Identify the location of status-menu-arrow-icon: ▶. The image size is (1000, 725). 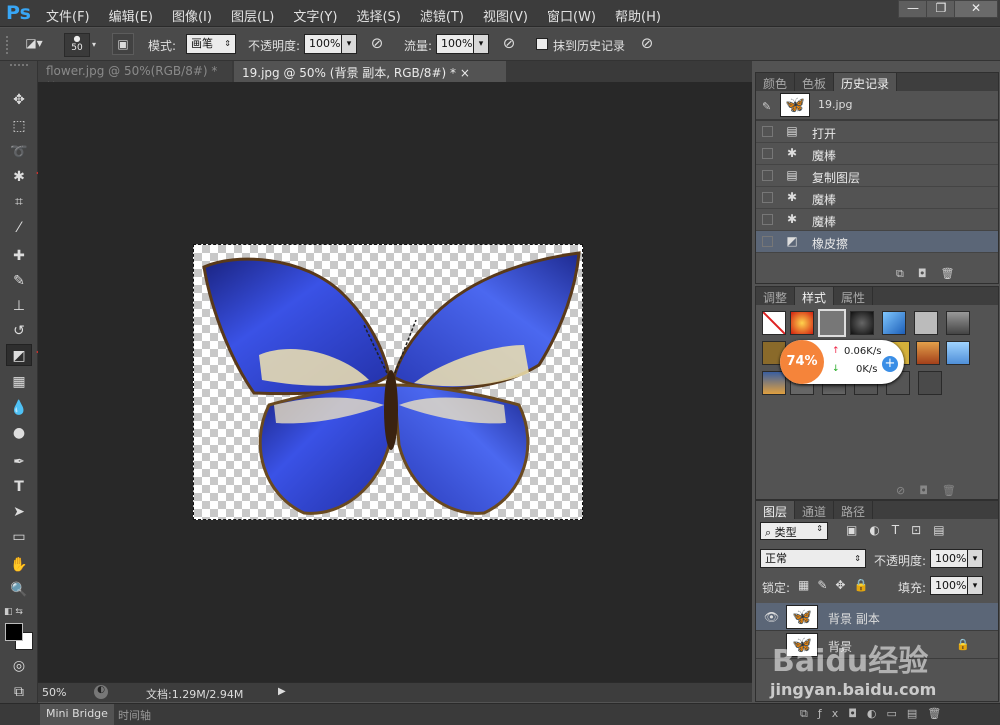
(282, 691).